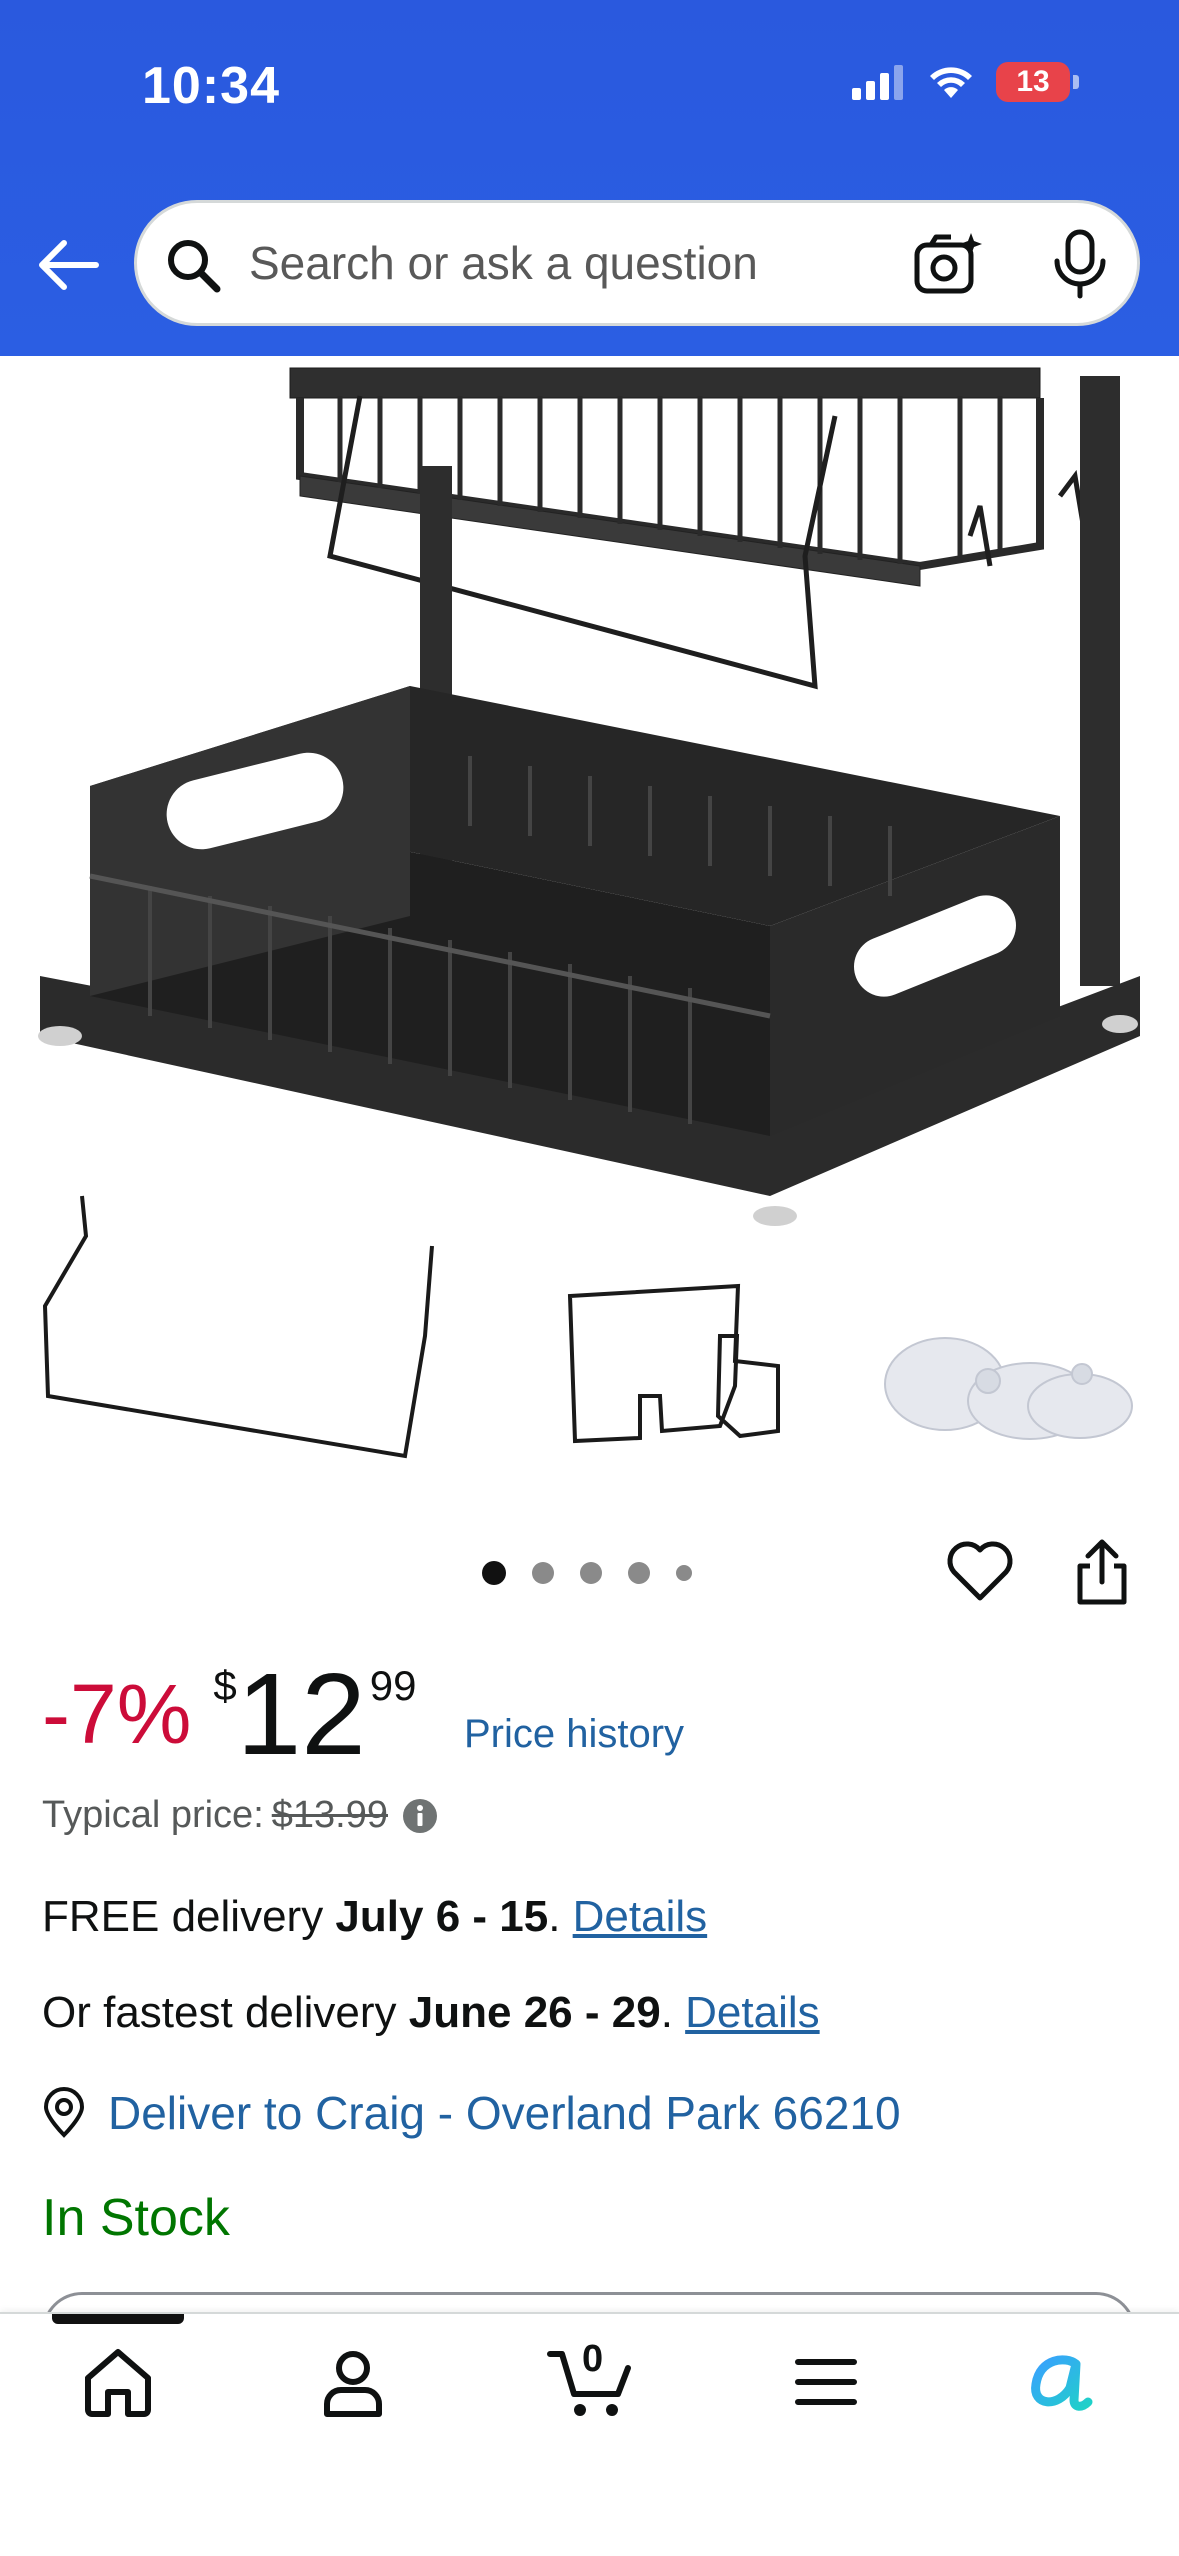 This screenshot has height=2556, width=1179. I want to click on share-icon, so click(1102, 1572).